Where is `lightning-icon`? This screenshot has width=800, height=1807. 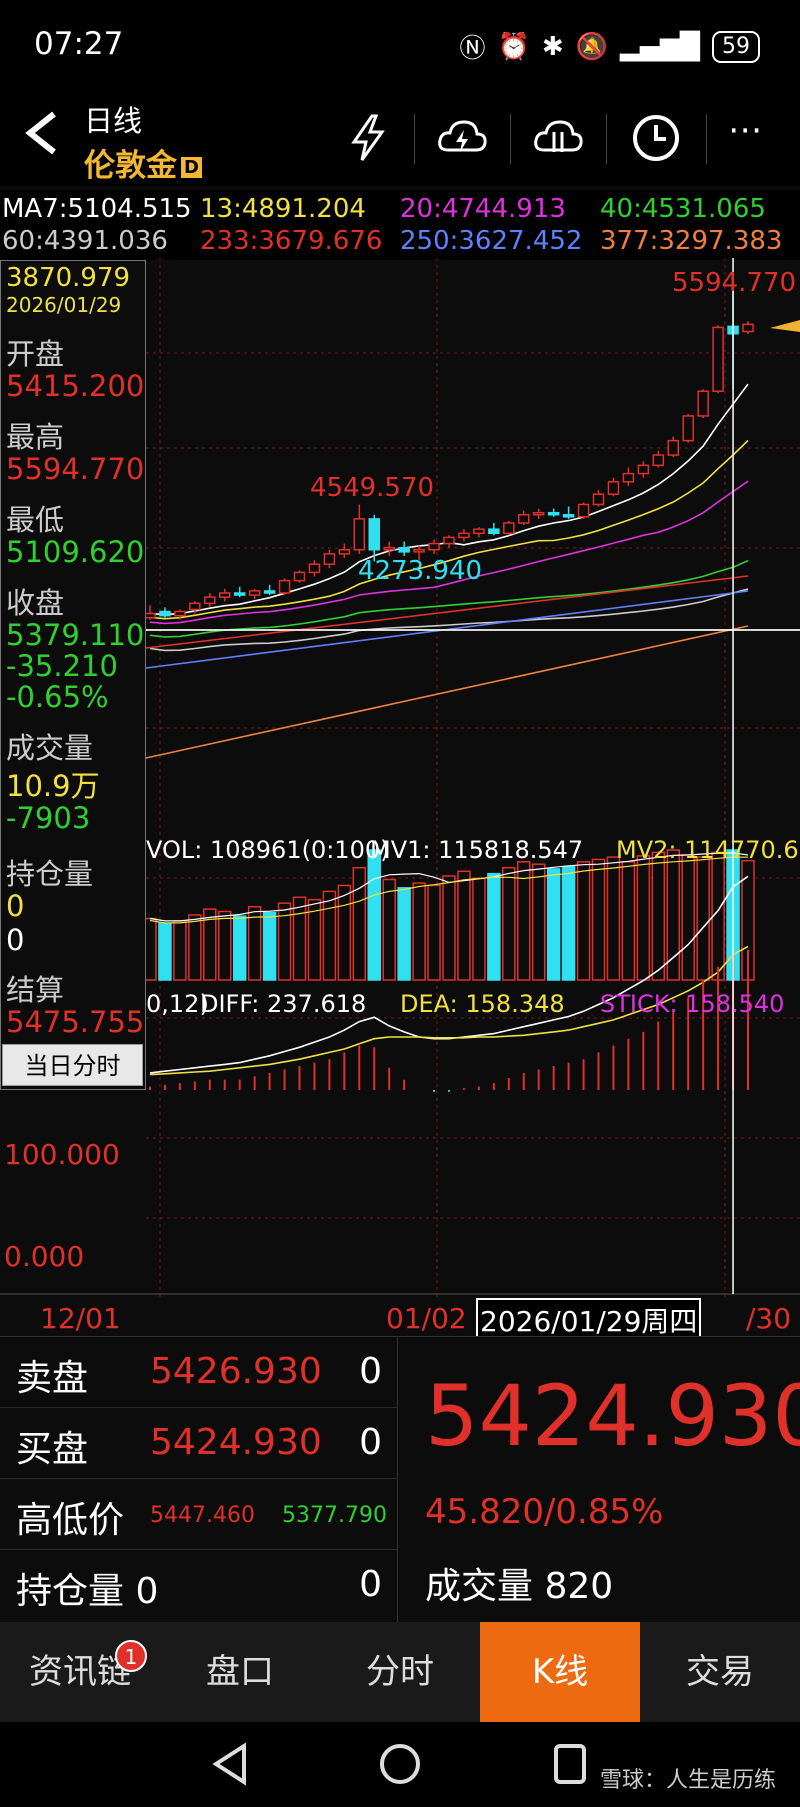 lightning-icon is located at coordinates (368, 138).